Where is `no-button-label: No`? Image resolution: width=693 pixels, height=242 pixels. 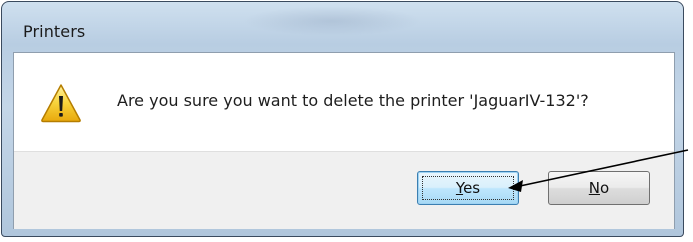
no-button-label: No is located at coordinates (599, 188).